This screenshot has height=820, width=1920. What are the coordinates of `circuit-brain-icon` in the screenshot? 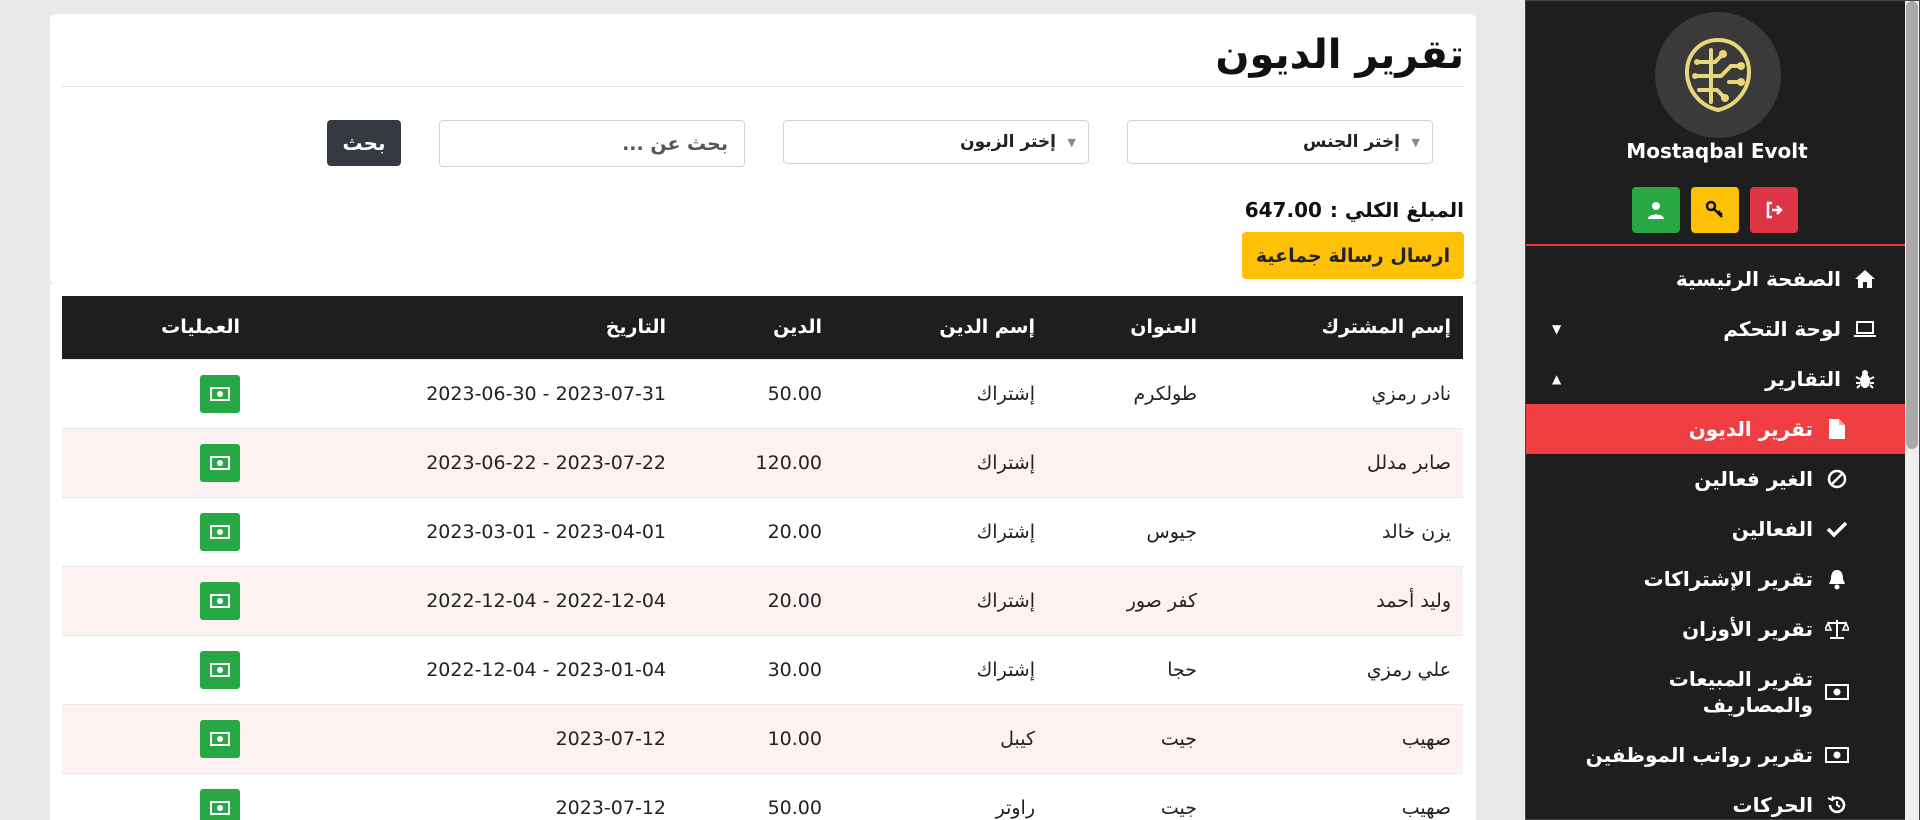 It's located at (1718, 75).